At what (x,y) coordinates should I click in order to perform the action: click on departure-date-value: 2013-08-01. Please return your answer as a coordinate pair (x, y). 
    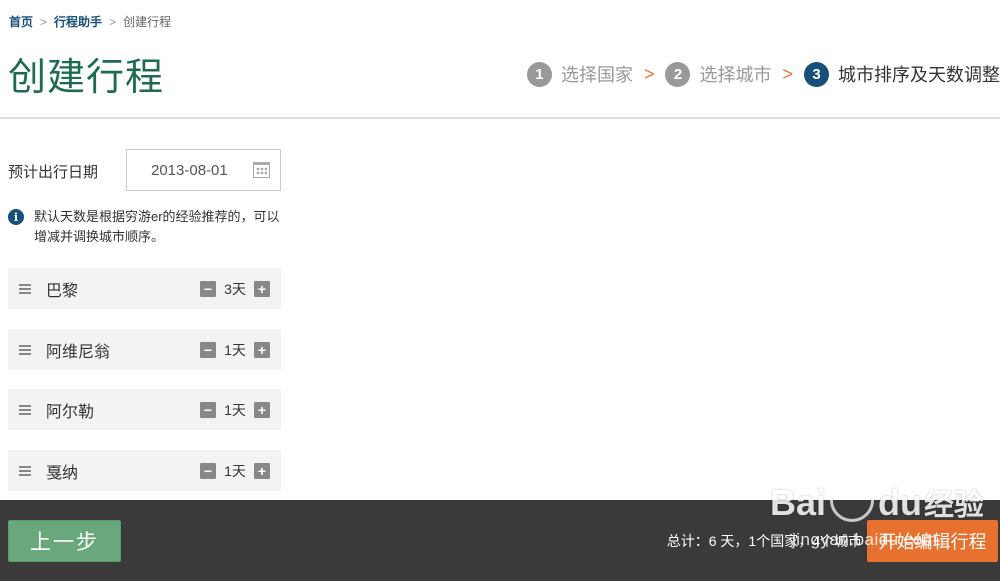
    Looking at the image, I should click on (189, 170).